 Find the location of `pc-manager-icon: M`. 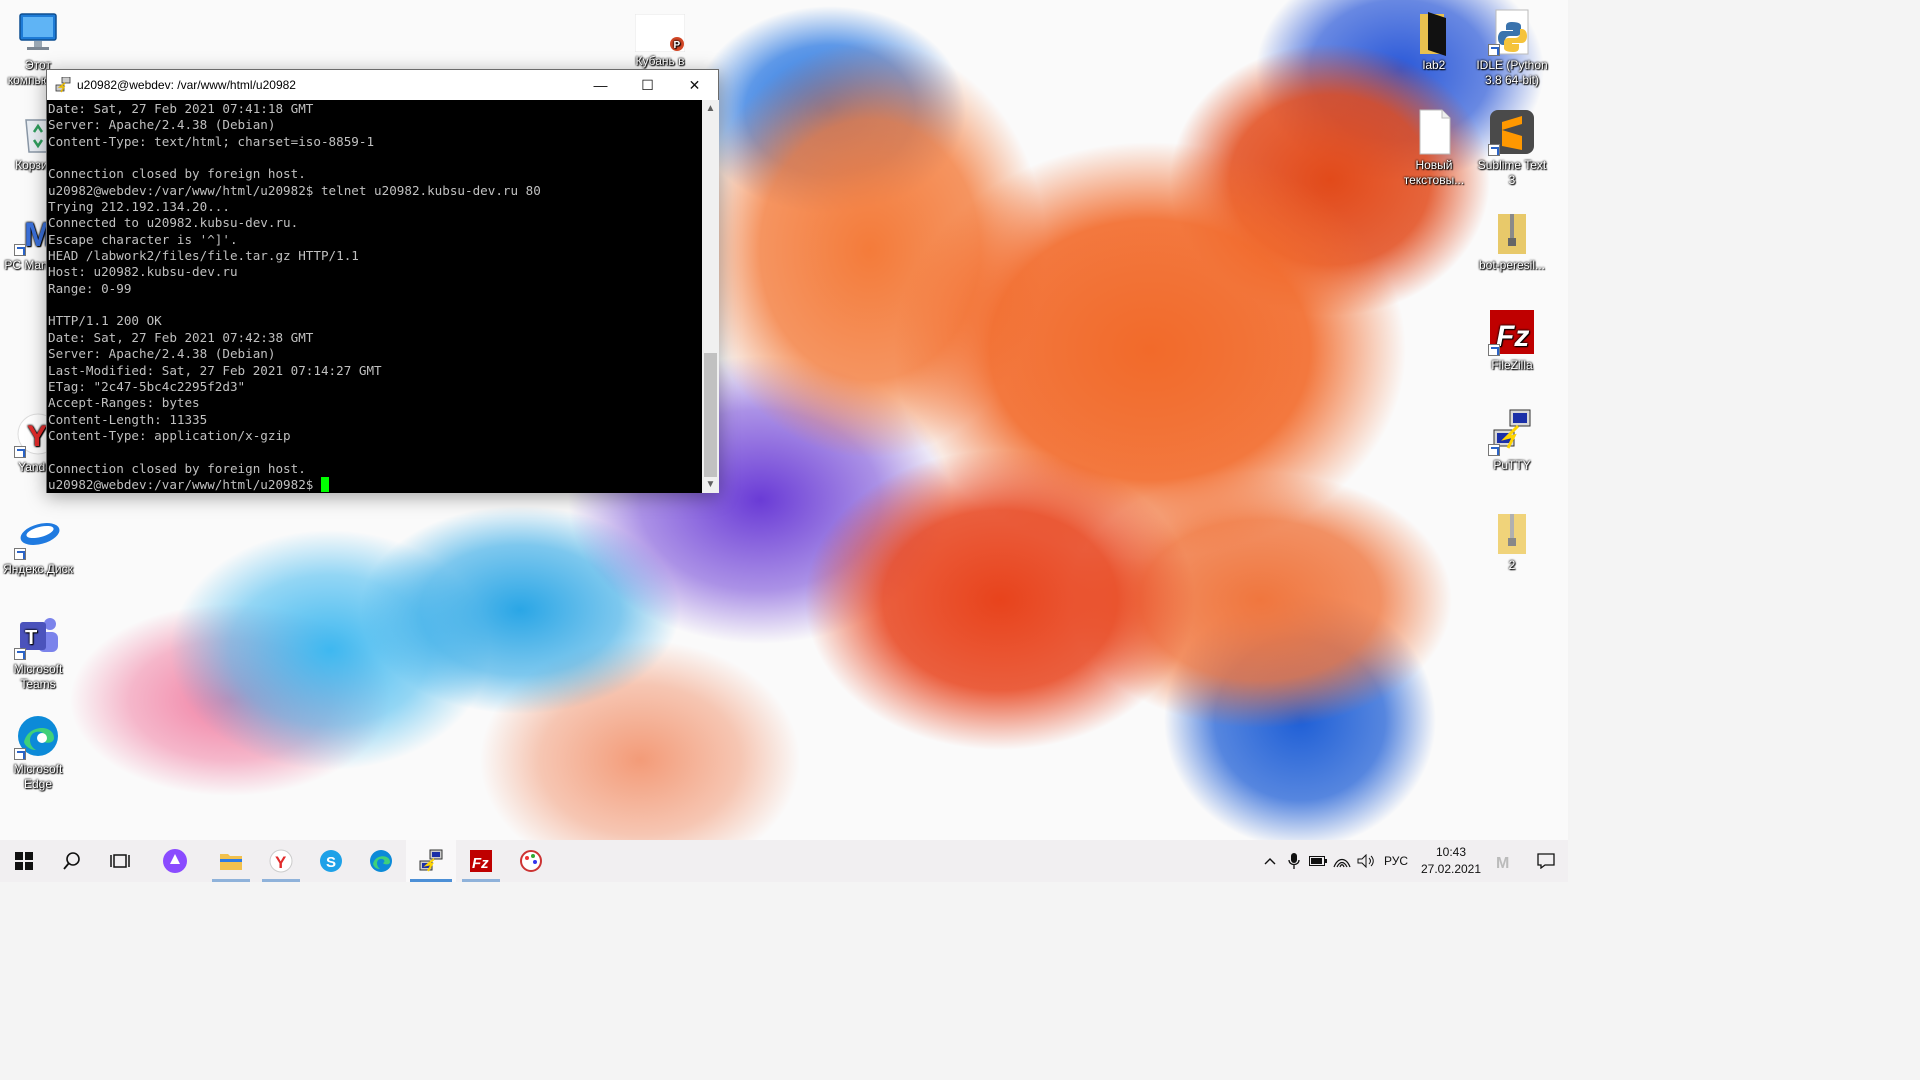

pc-manager-icon: M is located at coordinates (1502, 862).